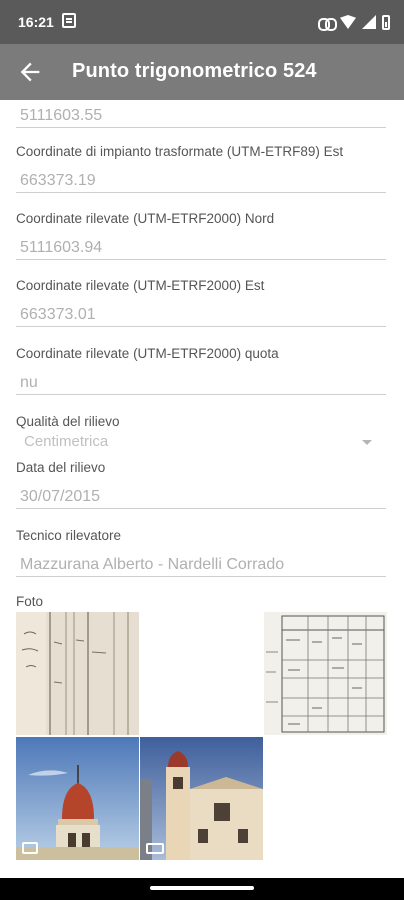 The image size is (404, 900). I want to click on photo-bell-tower-dome, so click(77, 798).